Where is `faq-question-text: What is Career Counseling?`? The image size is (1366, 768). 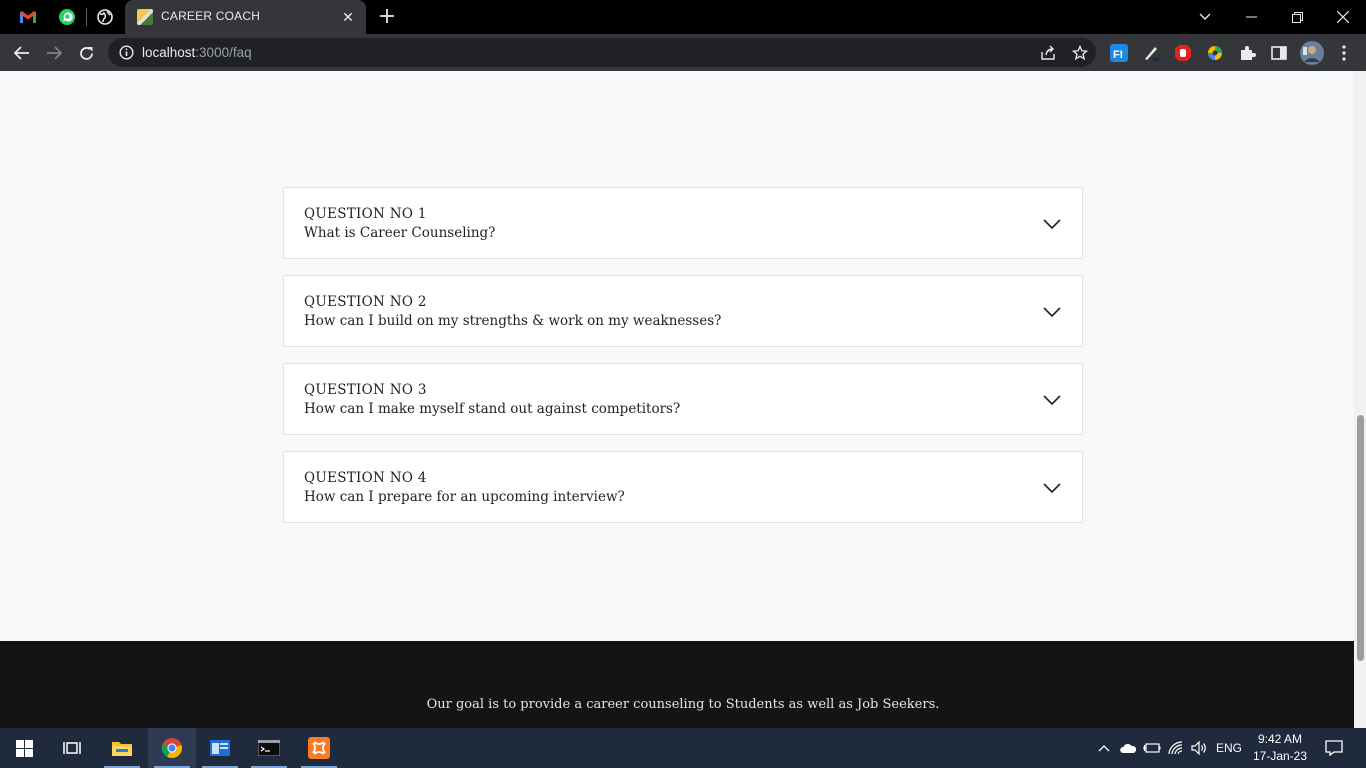
faq-question-text: What is Career Counseling? is located at coordinates (400, 233).